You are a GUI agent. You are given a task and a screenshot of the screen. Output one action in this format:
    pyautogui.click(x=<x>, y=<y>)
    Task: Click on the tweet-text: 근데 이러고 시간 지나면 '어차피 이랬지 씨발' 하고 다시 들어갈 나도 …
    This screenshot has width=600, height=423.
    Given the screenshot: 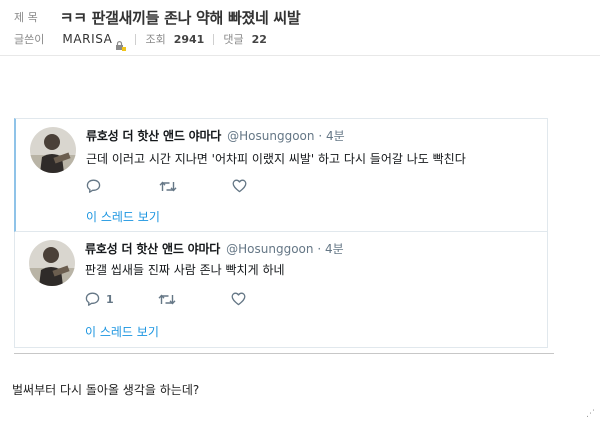 What is the action you would take?
    pyautogui.click(x=276, y=159)
    